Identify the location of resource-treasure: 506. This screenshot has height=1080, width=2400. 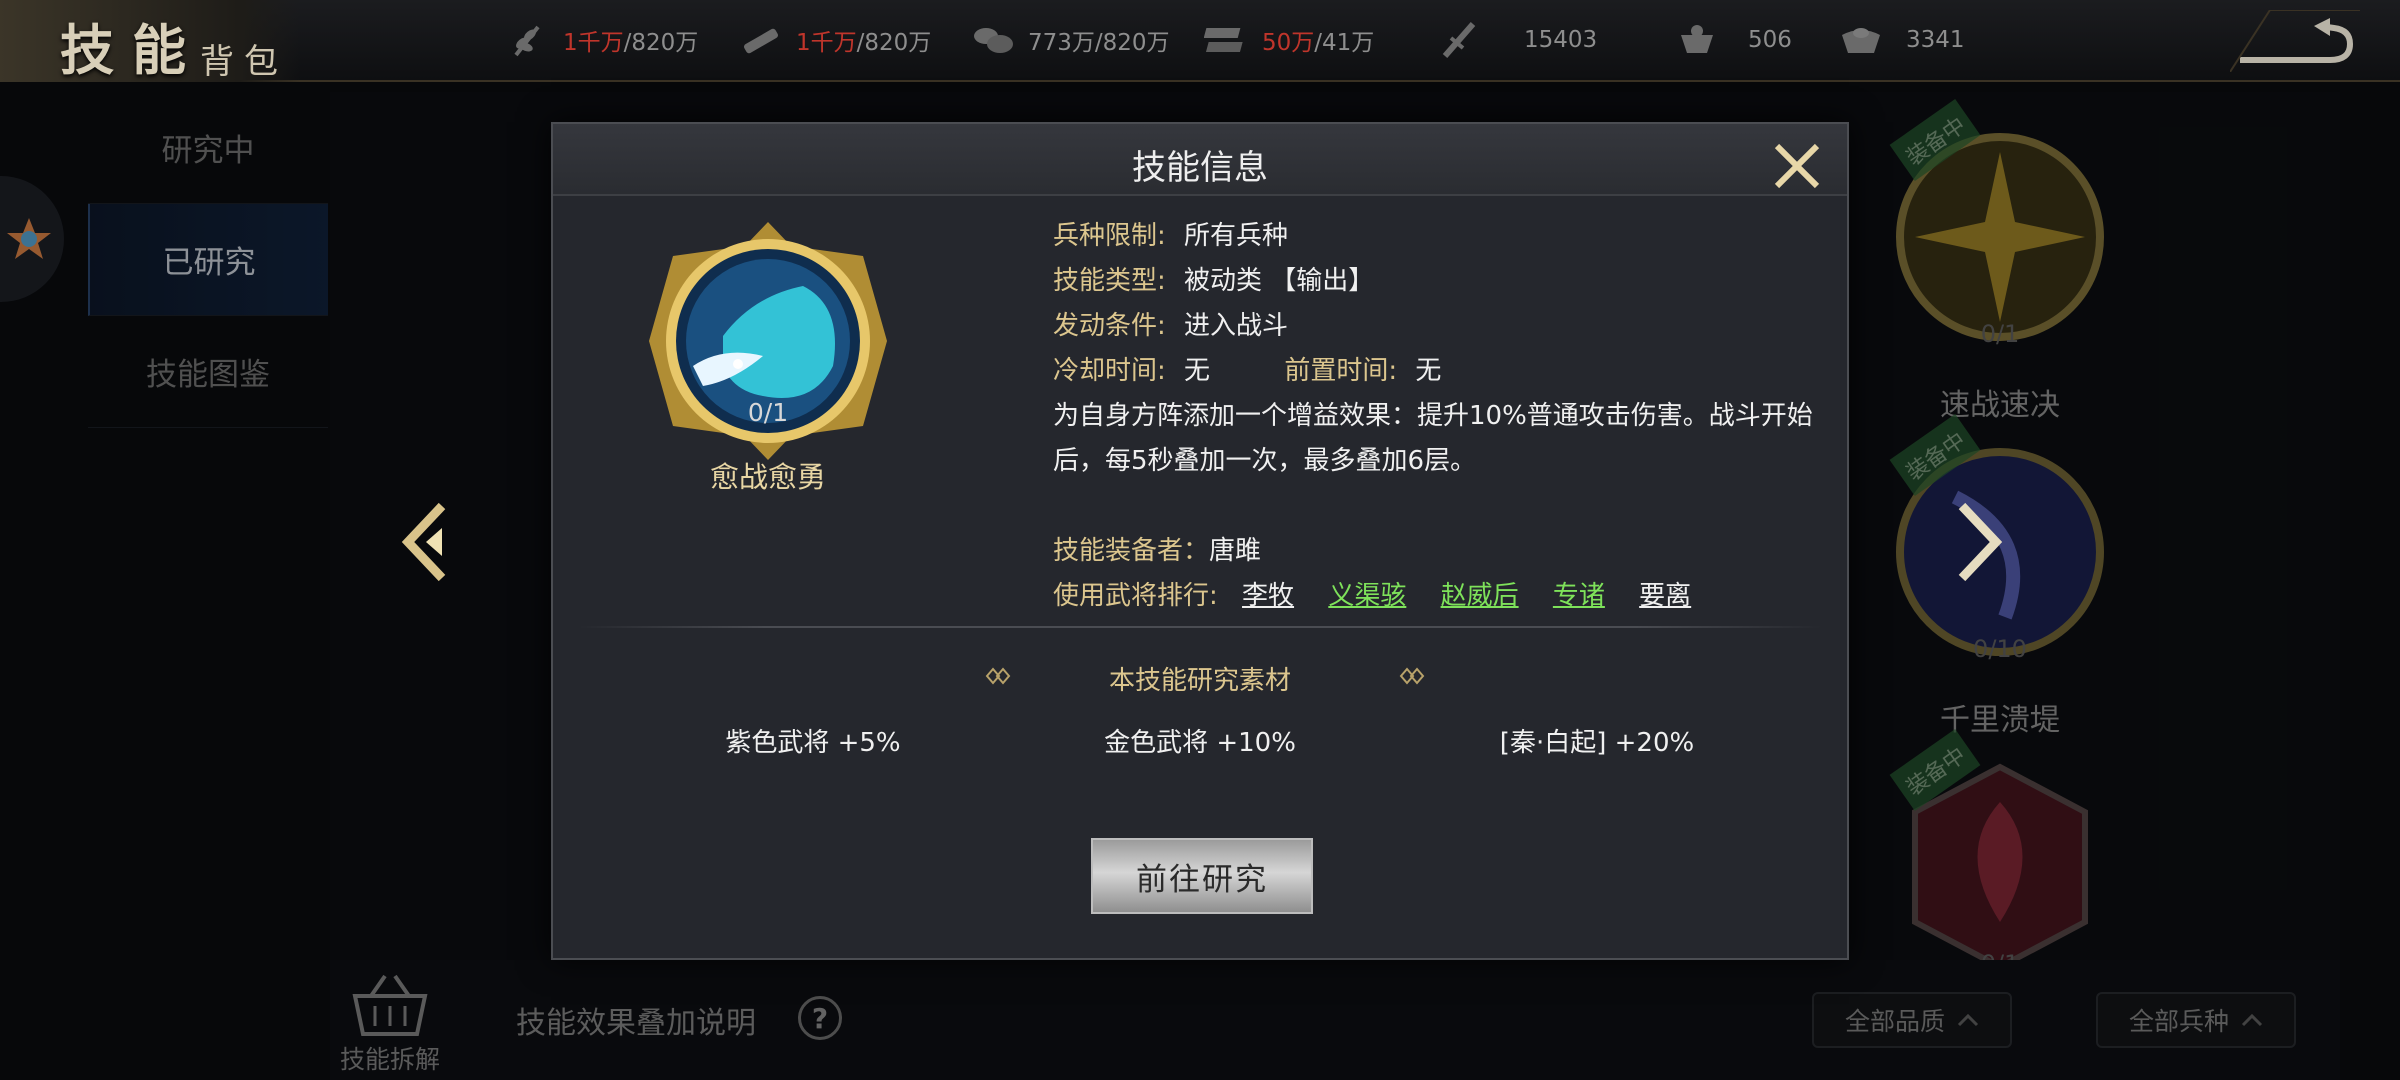
(1733, 40).